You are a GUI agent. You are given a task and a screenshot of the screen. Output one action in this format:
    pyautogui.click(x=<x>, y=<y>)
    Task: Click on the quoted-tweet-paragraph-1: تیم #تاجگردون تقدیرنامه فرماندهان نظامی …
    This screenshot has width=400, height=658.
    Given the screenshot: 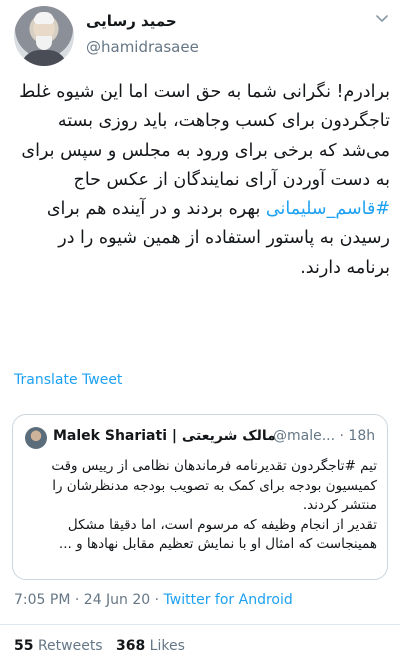 What is the action you would take?
    pyautogui.click(x=214, y=485)
    